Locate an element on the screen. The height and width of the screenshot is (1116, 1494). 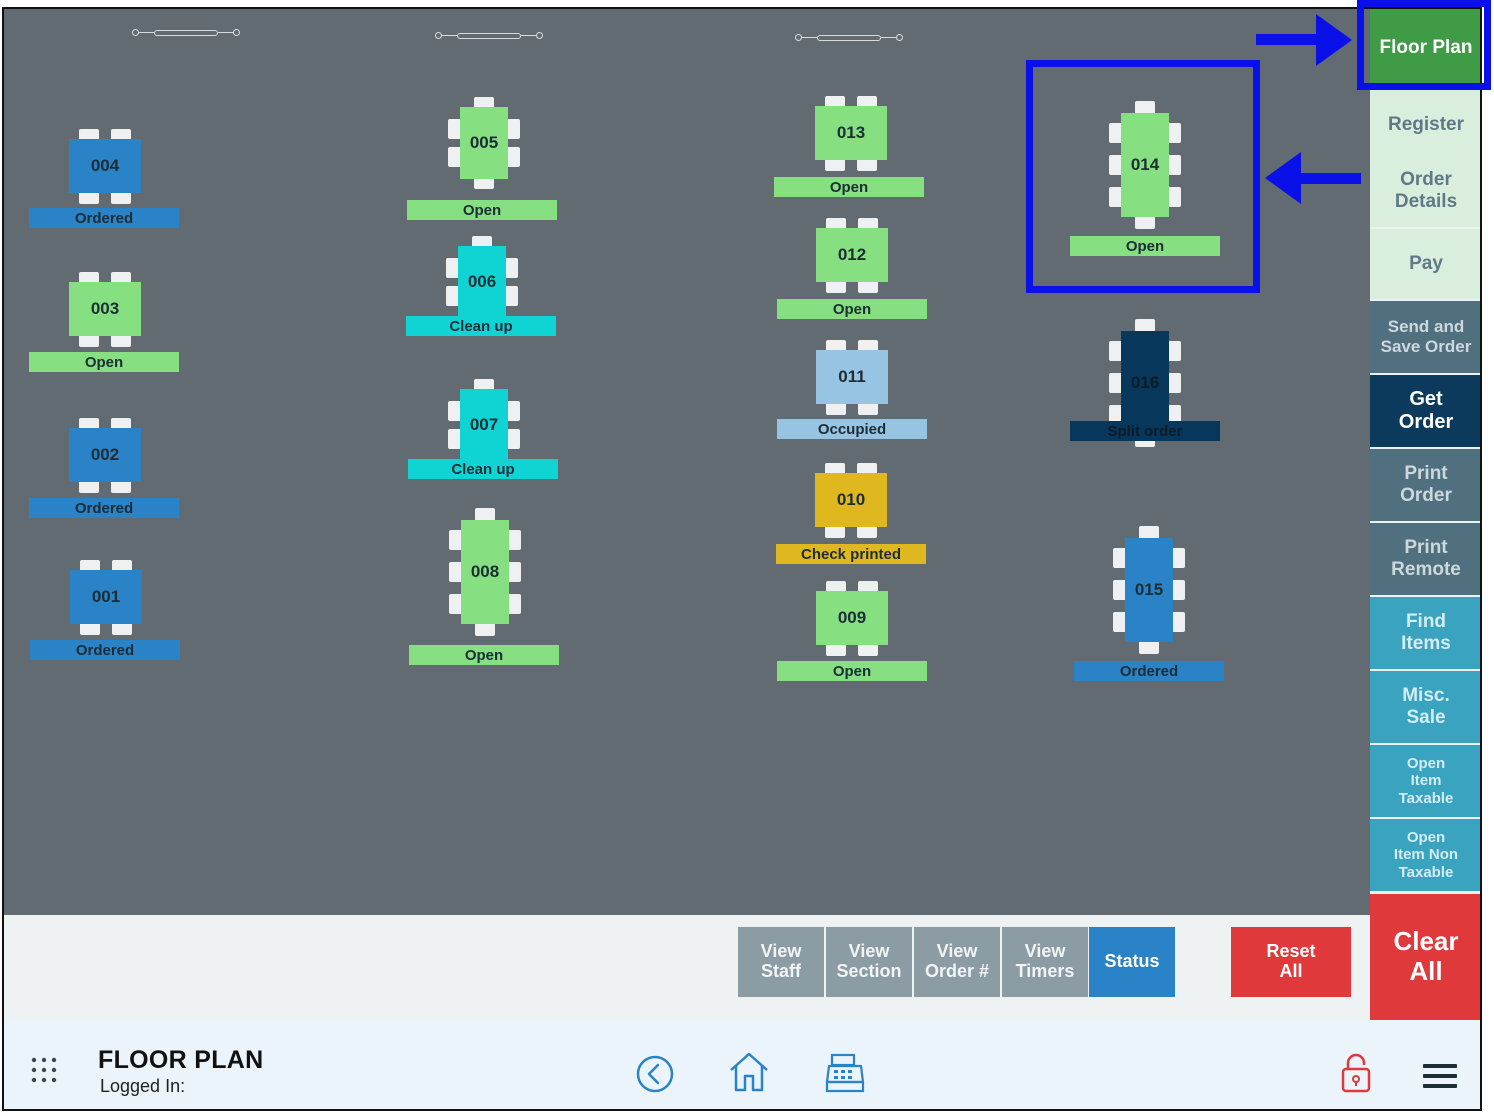
cash-register-icon is located at coordinates (845, 1073).